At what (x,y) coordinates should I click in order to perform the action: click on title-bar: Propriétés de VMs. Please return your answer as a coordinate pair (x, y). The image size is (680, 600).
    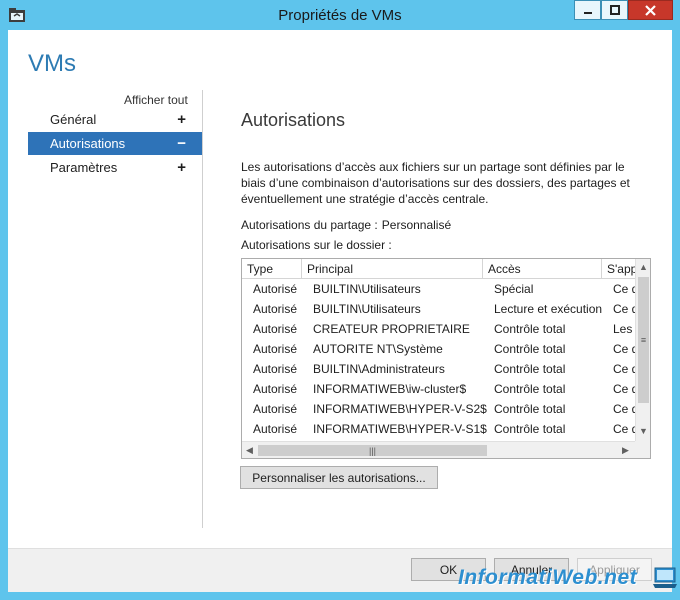
    Looking at the image, I should click on (340, 15).